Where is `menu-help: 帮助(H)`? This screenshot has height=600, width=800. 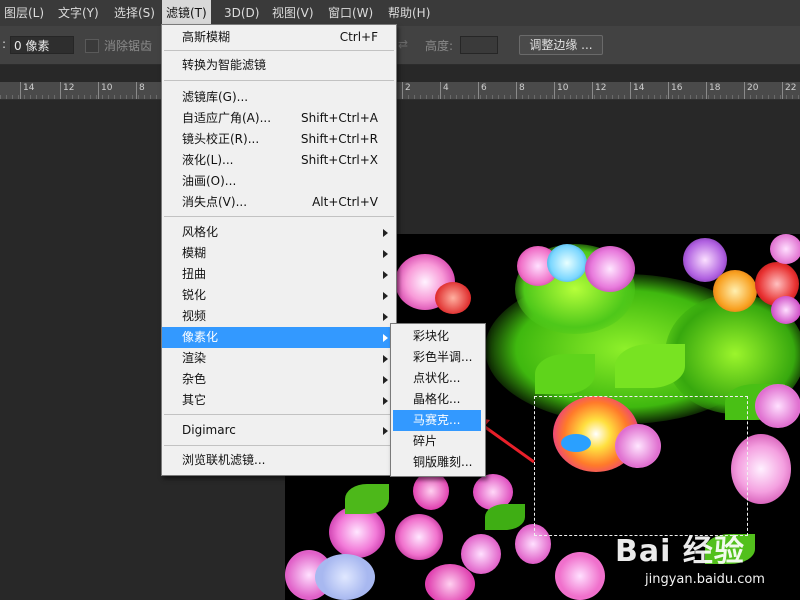 menu-help: 帮助(H) is located at coordinates (409, 13).